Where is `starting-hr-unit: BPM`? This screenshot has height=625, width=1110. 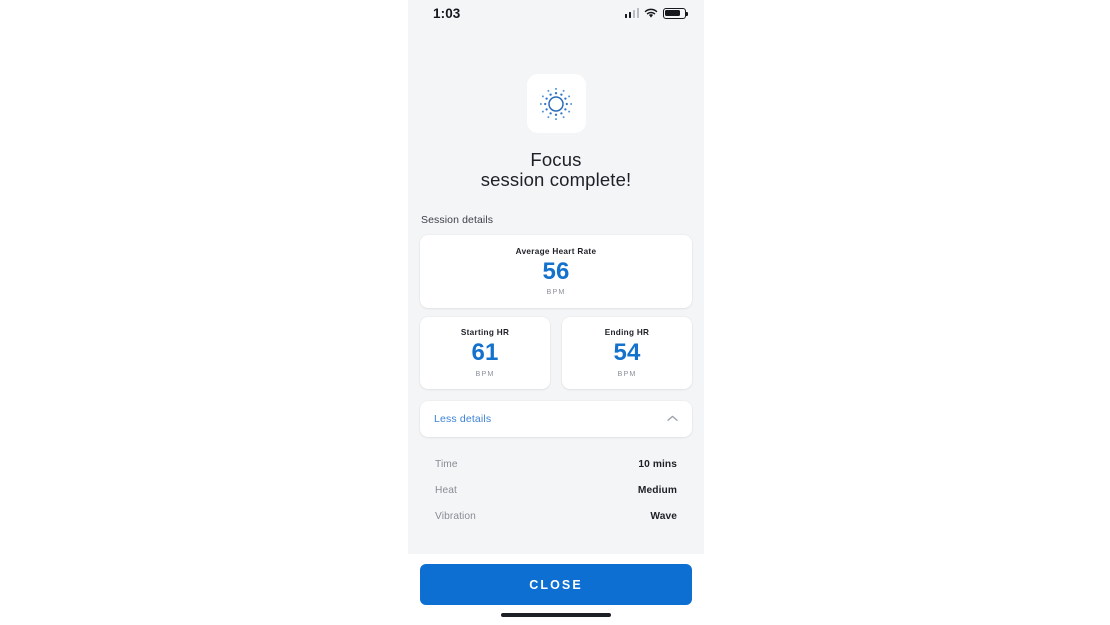 starting-hr-unit: BPM is located at coordinates (485, 373).